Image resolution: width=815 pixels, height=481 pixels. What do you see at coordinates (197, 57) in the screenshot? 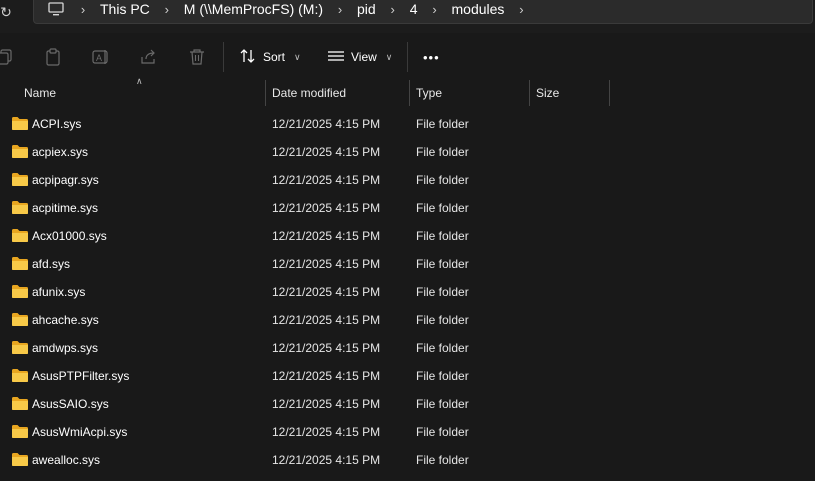
I see `delete-icon` at bounding box center [197, 57].